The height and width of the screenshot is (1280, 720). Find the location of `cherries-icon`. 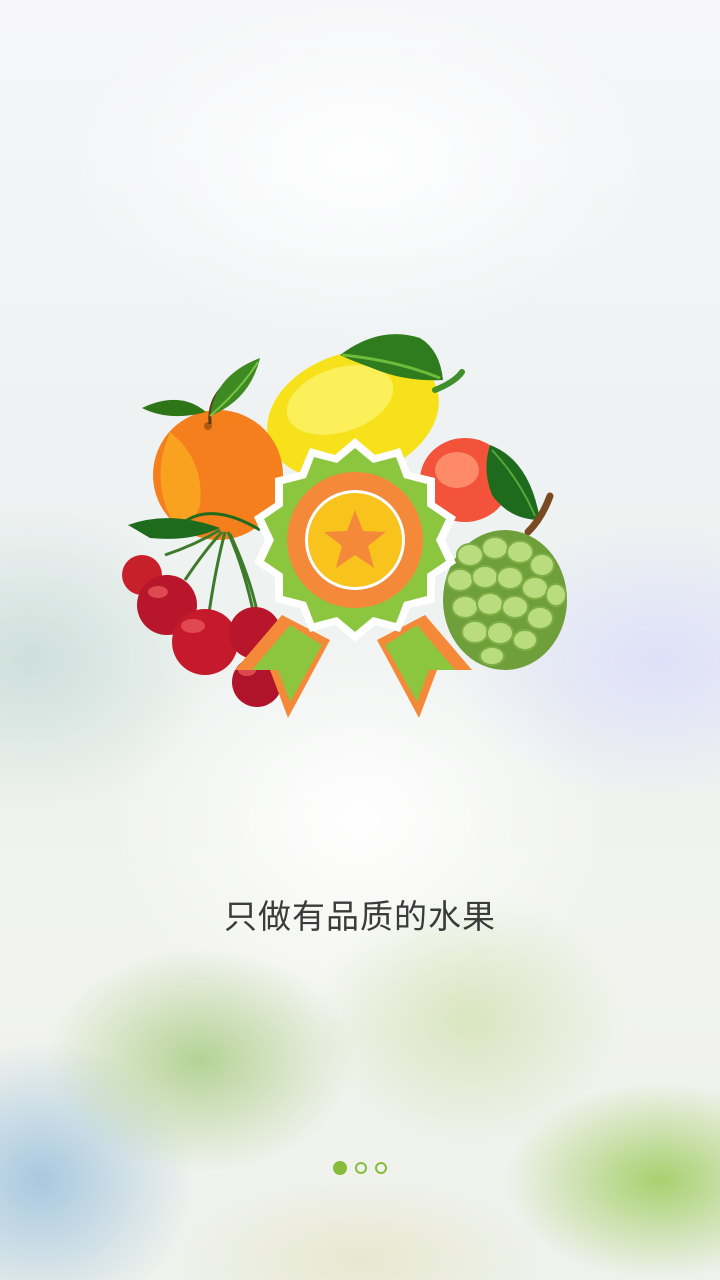

cherries-icon is located at coordinates (202, 609).